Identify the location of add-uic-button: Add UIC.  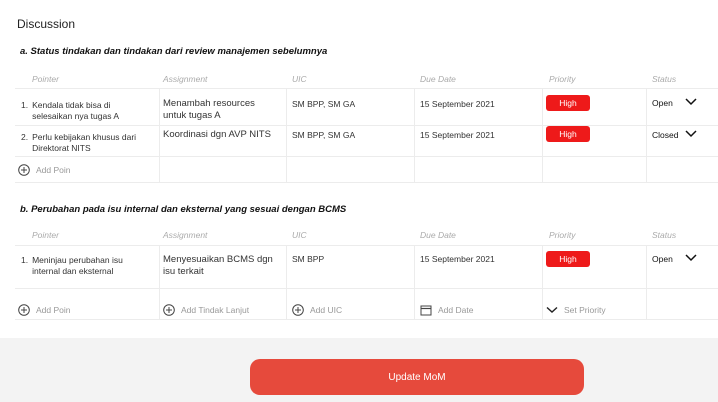
(317, 310).